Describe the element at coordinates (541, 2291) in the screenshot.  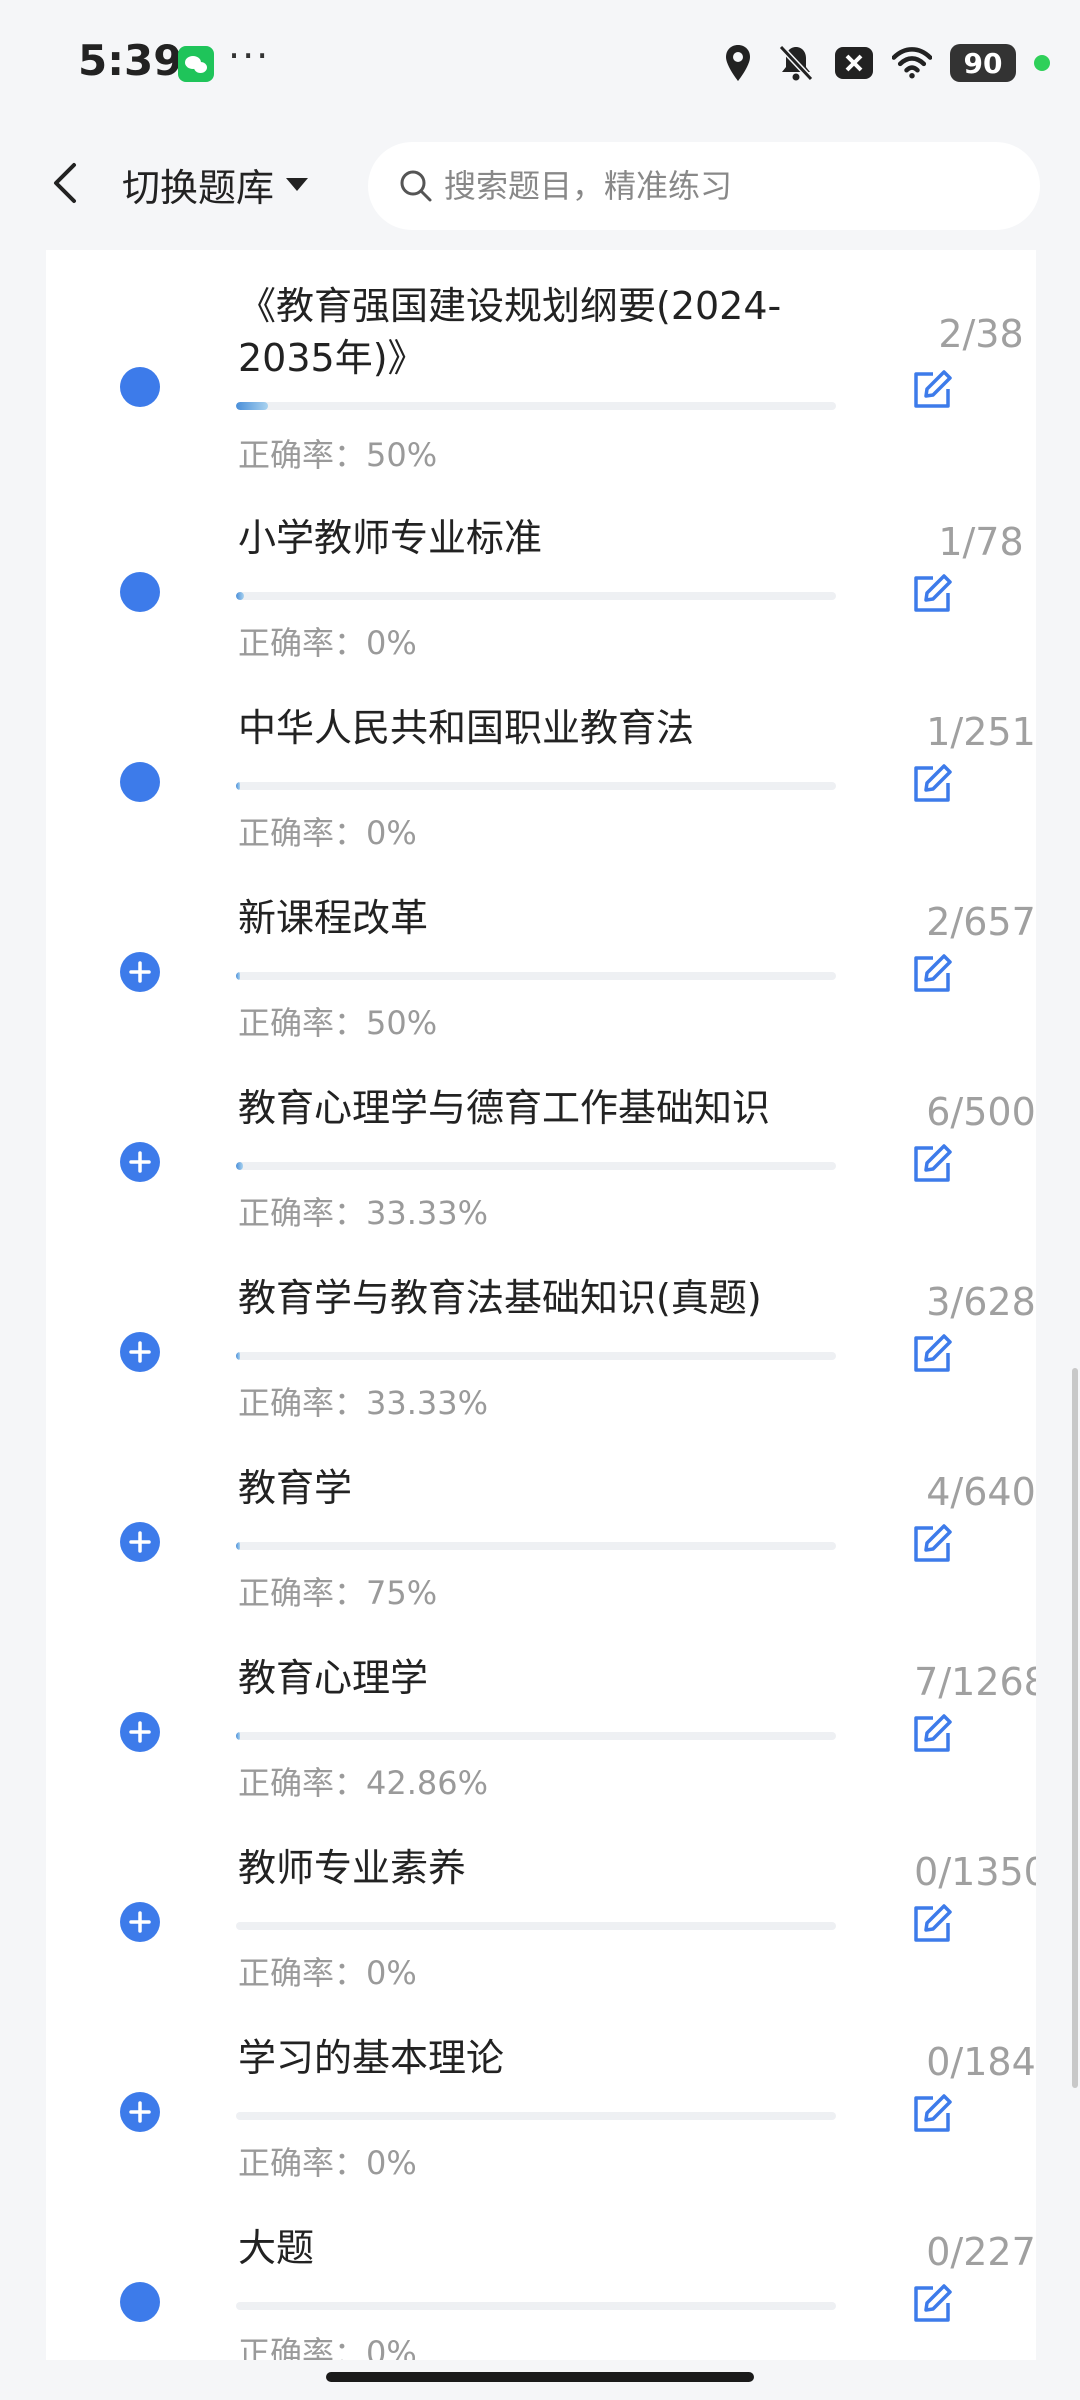
I see `list-item: 大题 正确率：0% 0/227` at that location.